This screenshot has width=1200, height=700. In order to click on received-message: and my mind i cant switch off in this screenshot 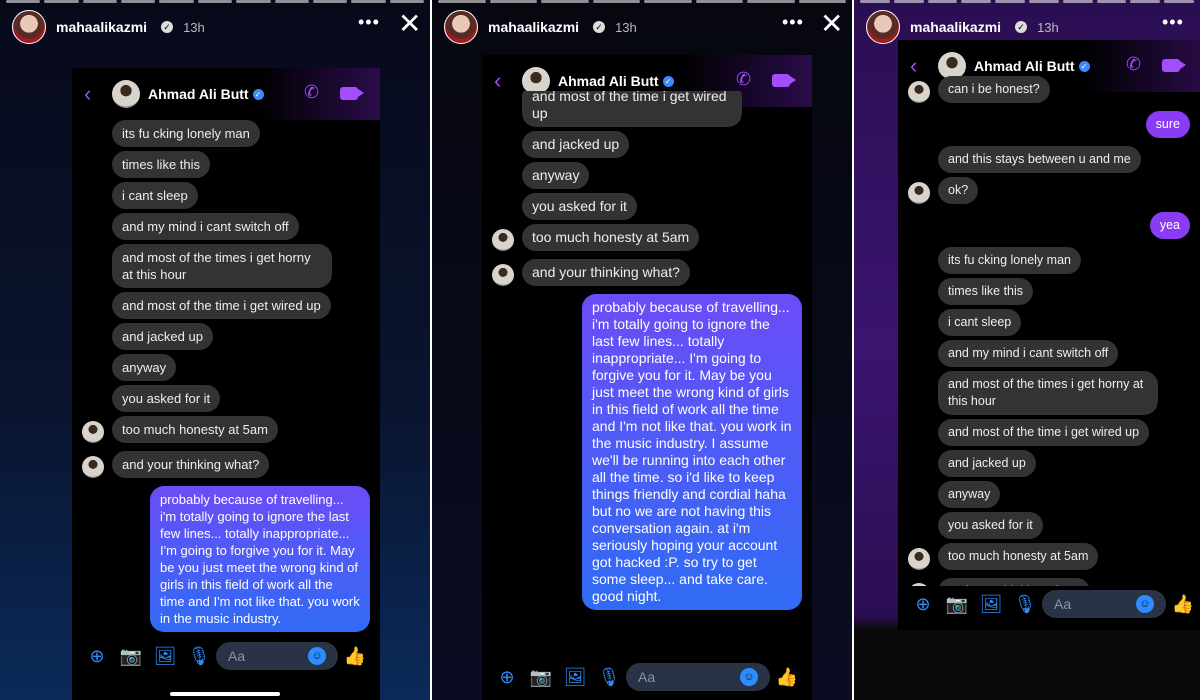, I will do `click(226, 226)`.